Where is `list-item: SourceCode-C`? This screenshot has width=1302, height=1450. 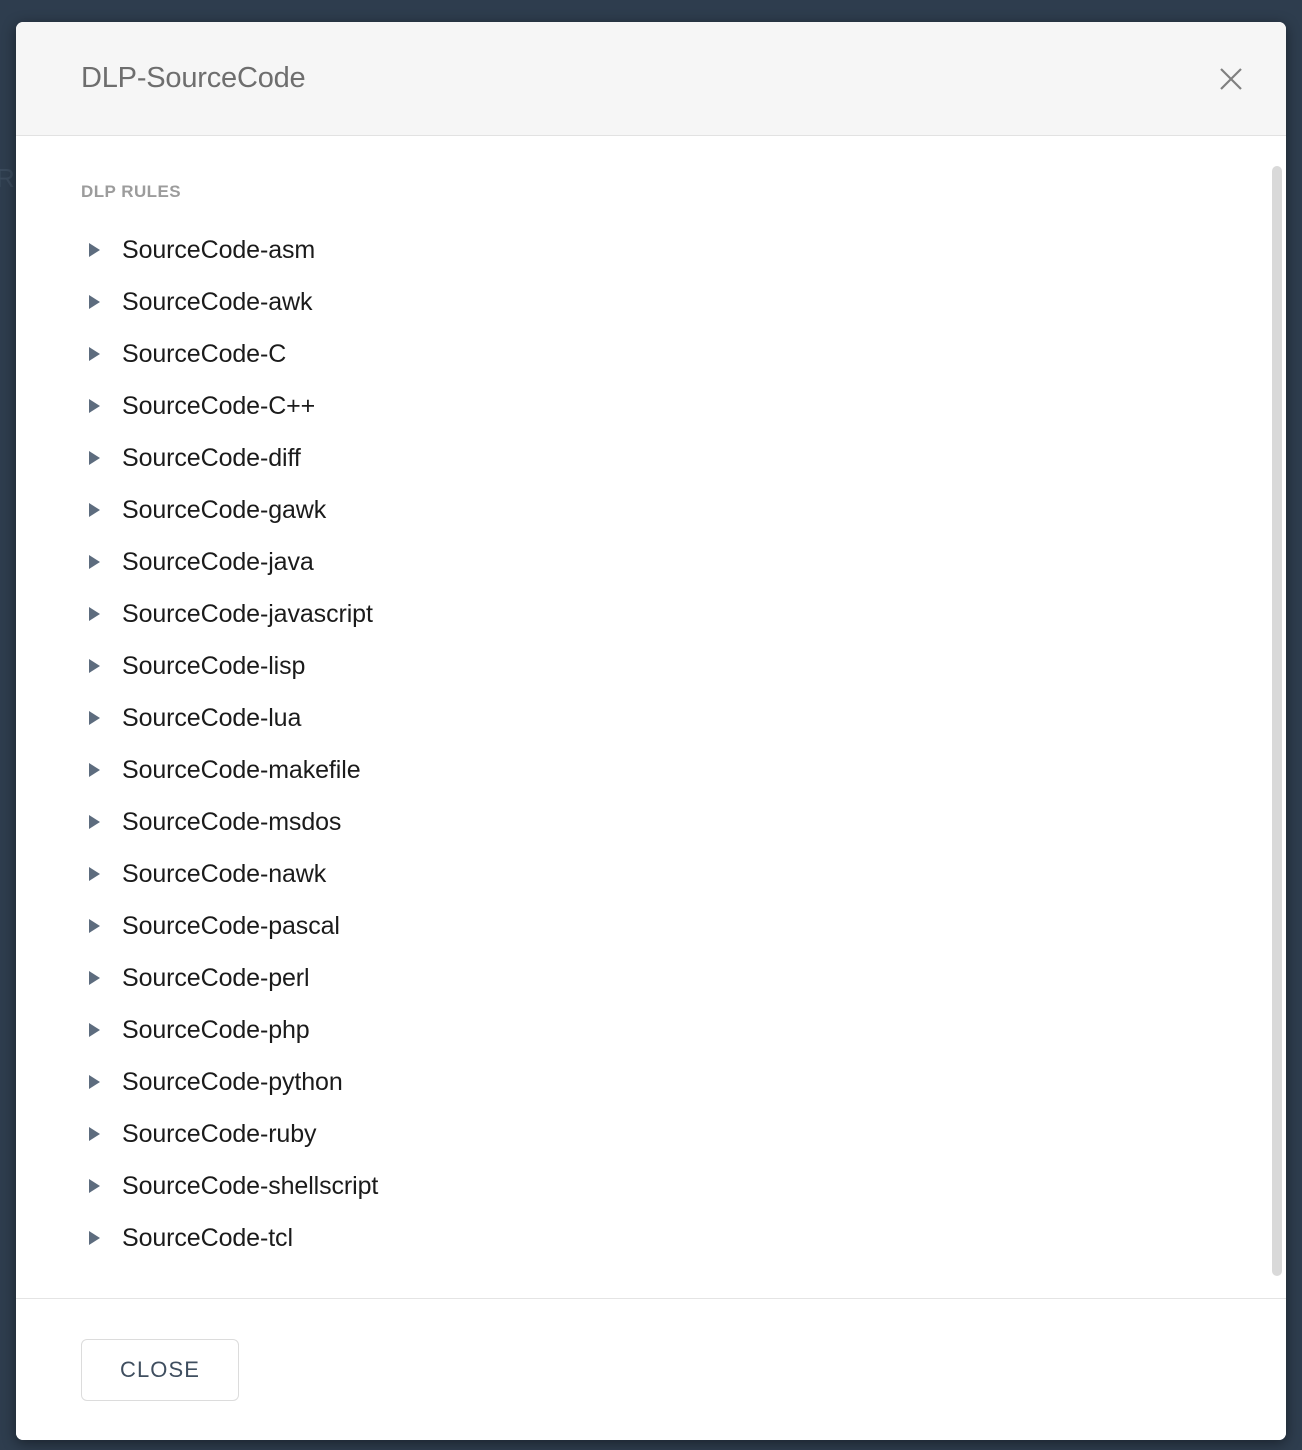 list-item: SourceCode-C is located at coordinates (651, 354).